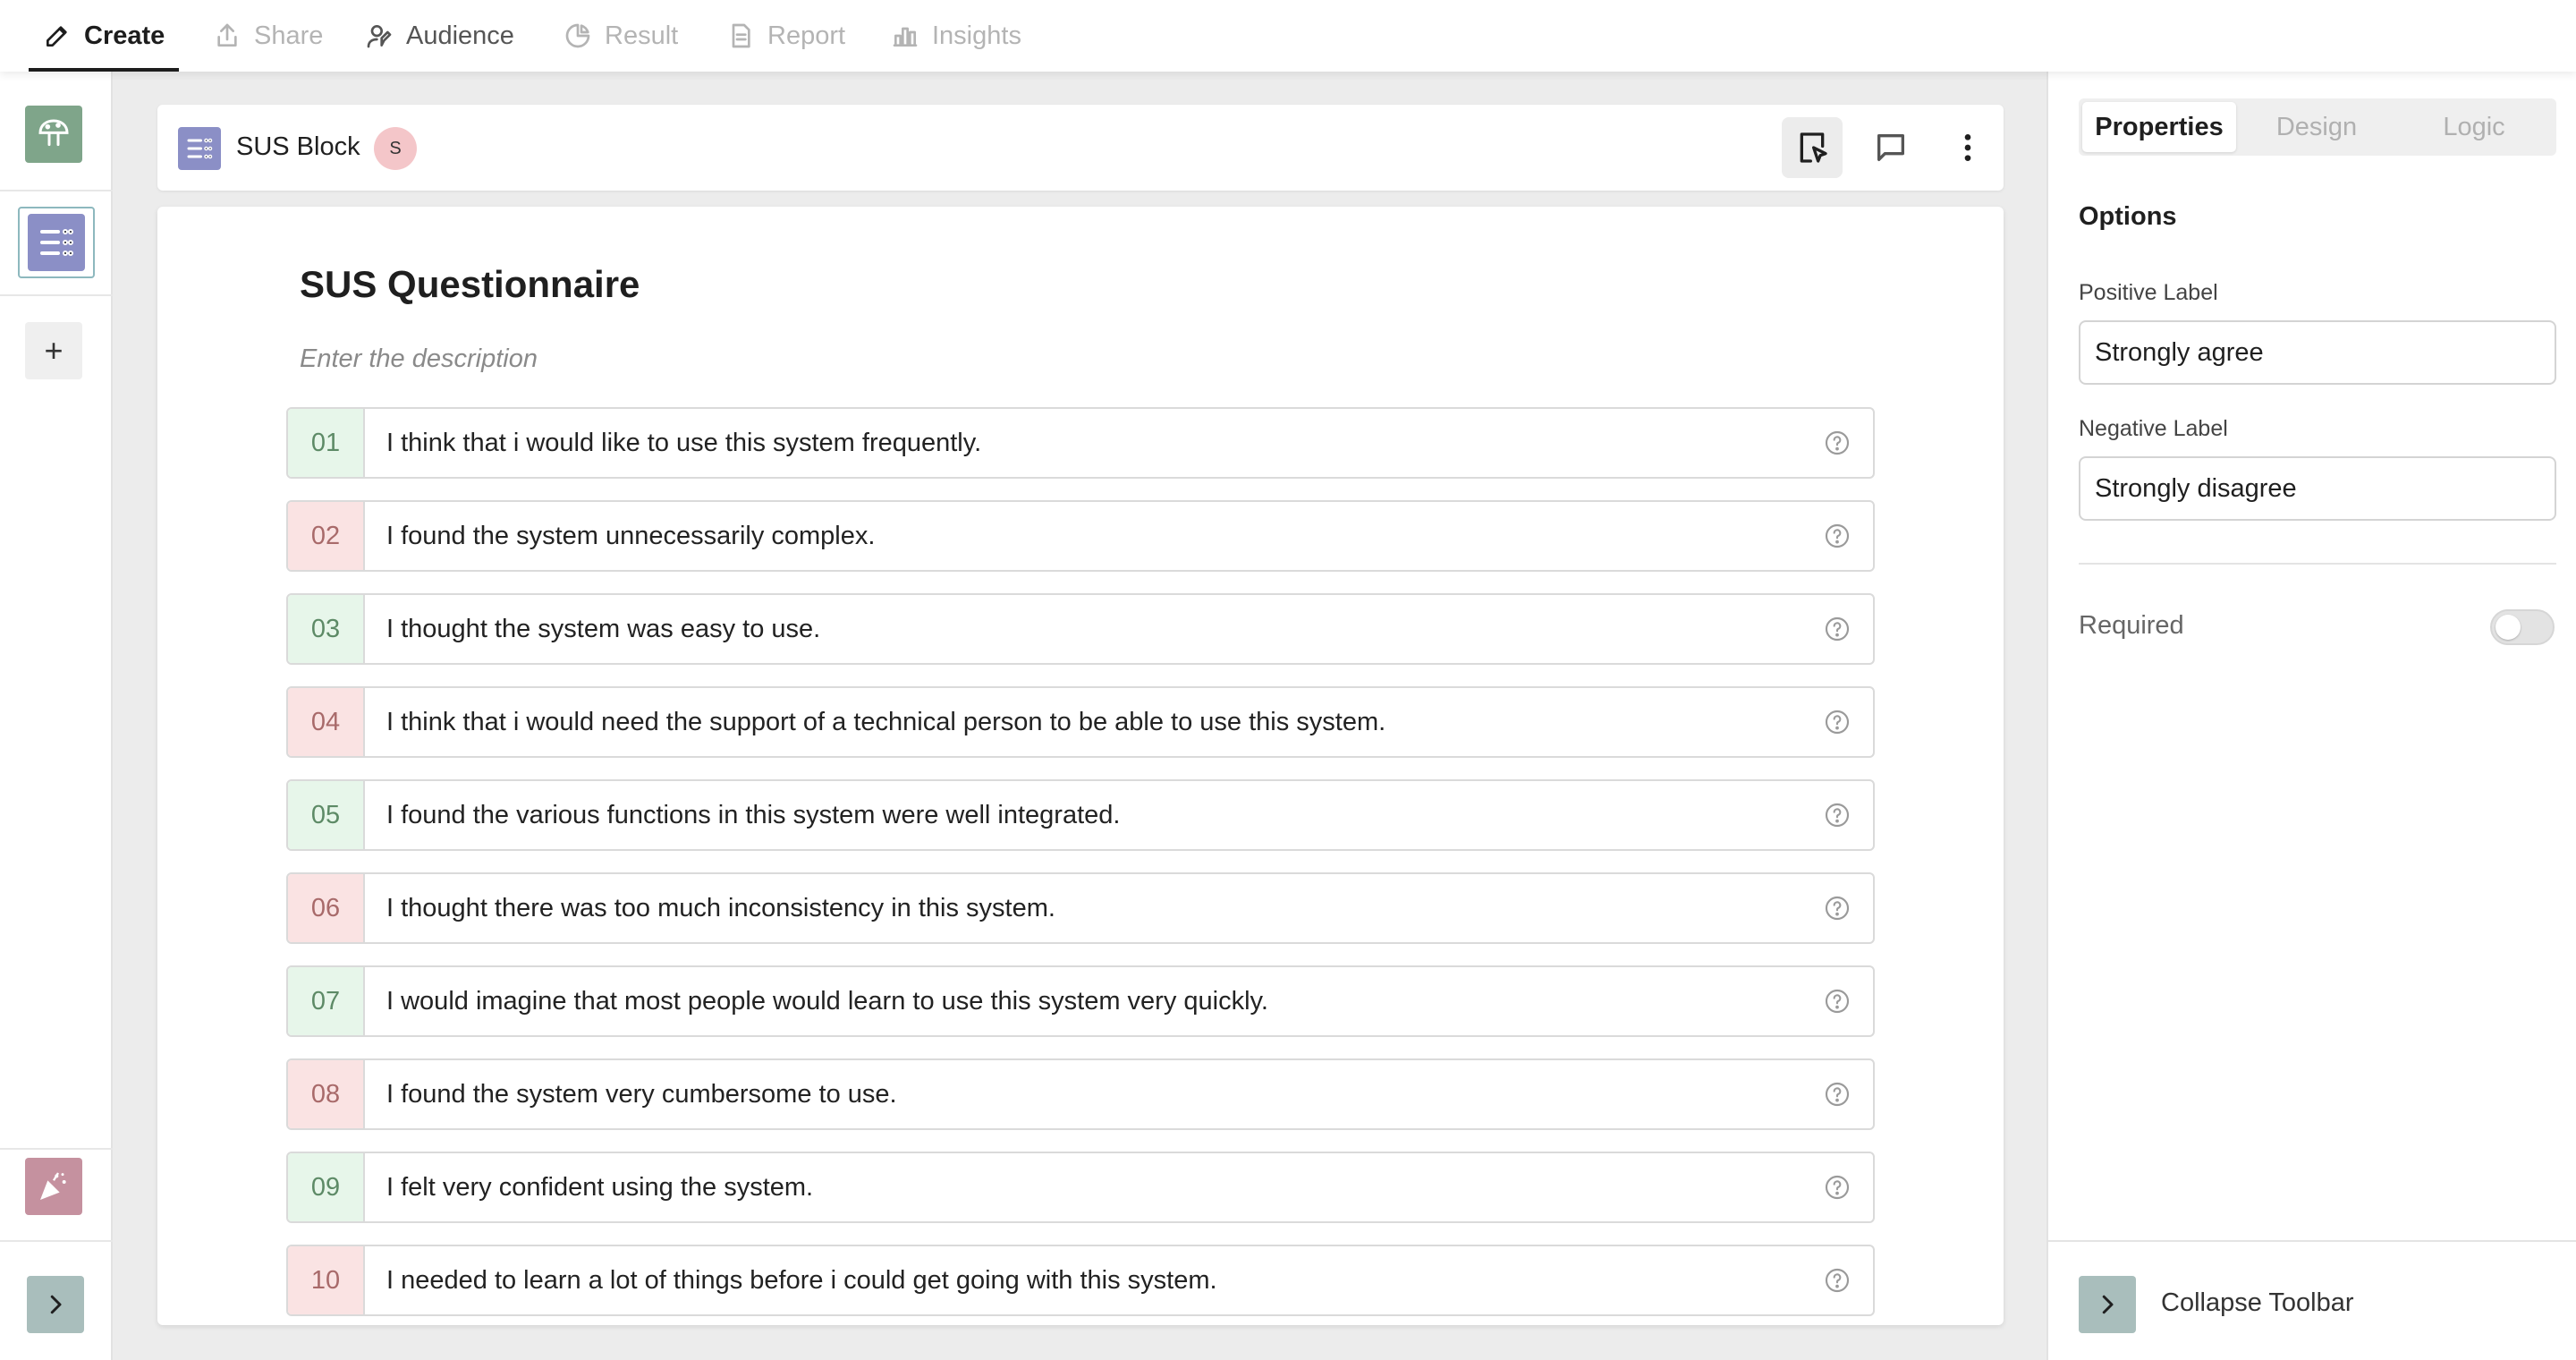  I want to click on plus-icon: +, so click(54, 350).